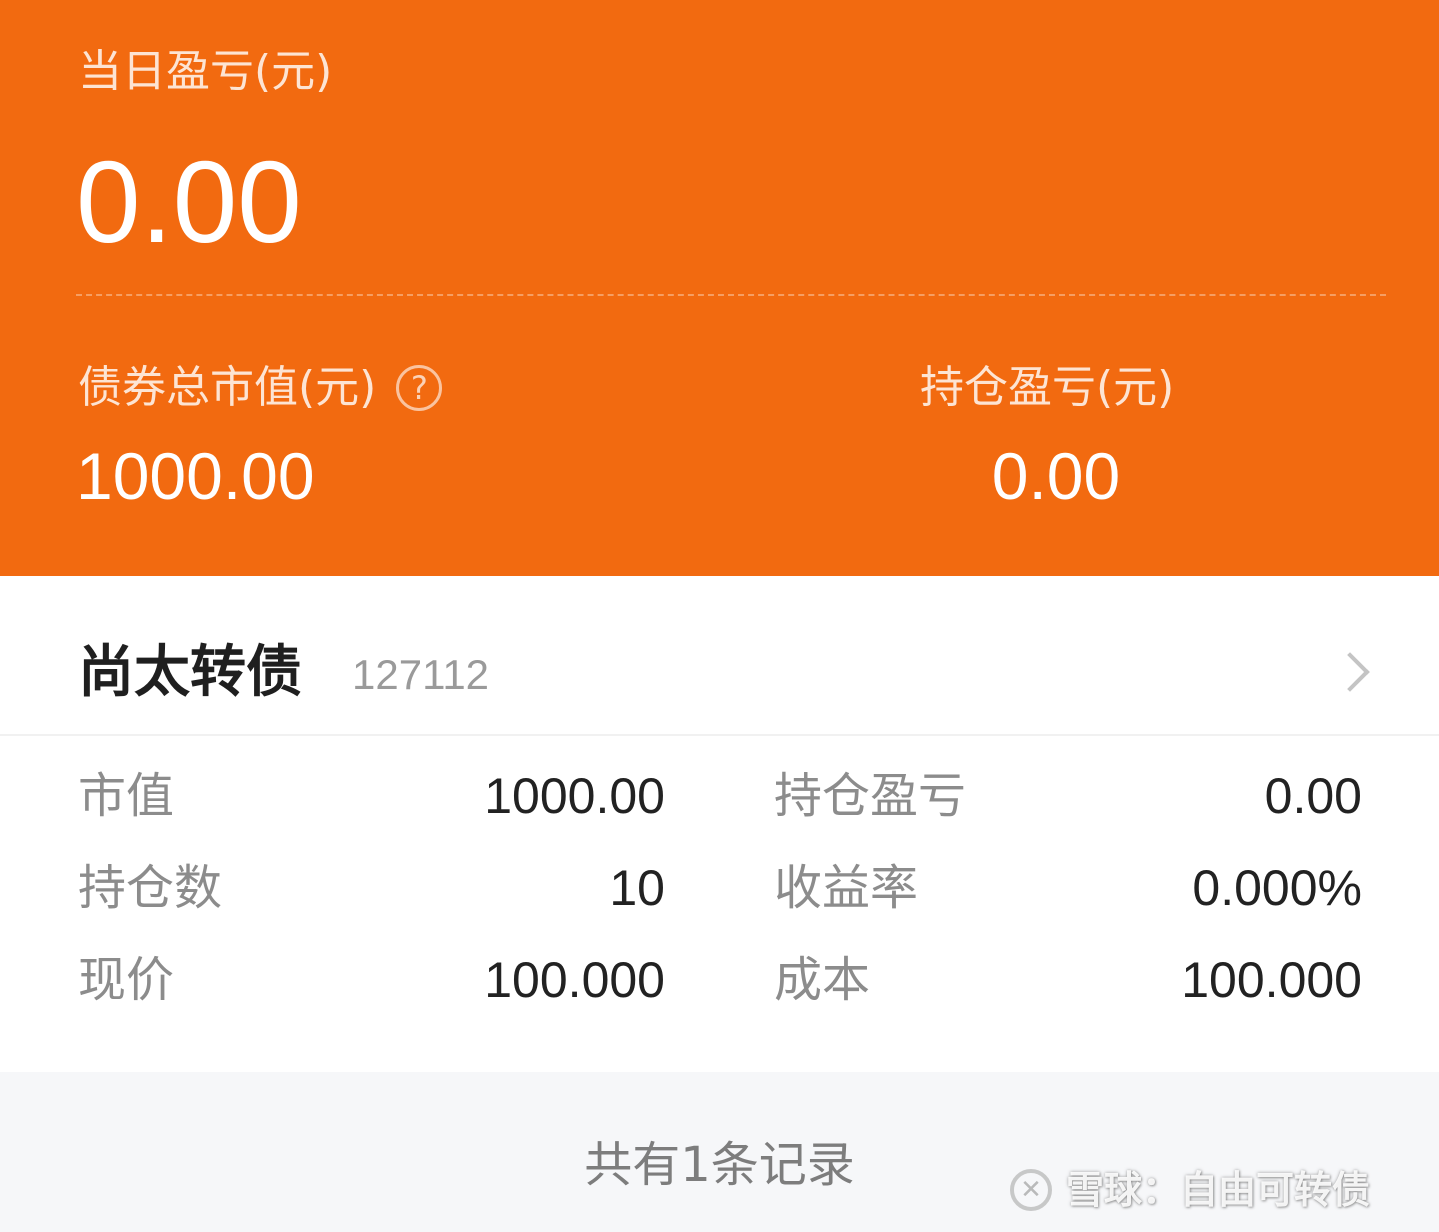  What do you see at coordinates (1218, 1190) in the screenshot?
I see `watermark-text: 雪球：自由可转债` at bounding box center [1218, 1190].